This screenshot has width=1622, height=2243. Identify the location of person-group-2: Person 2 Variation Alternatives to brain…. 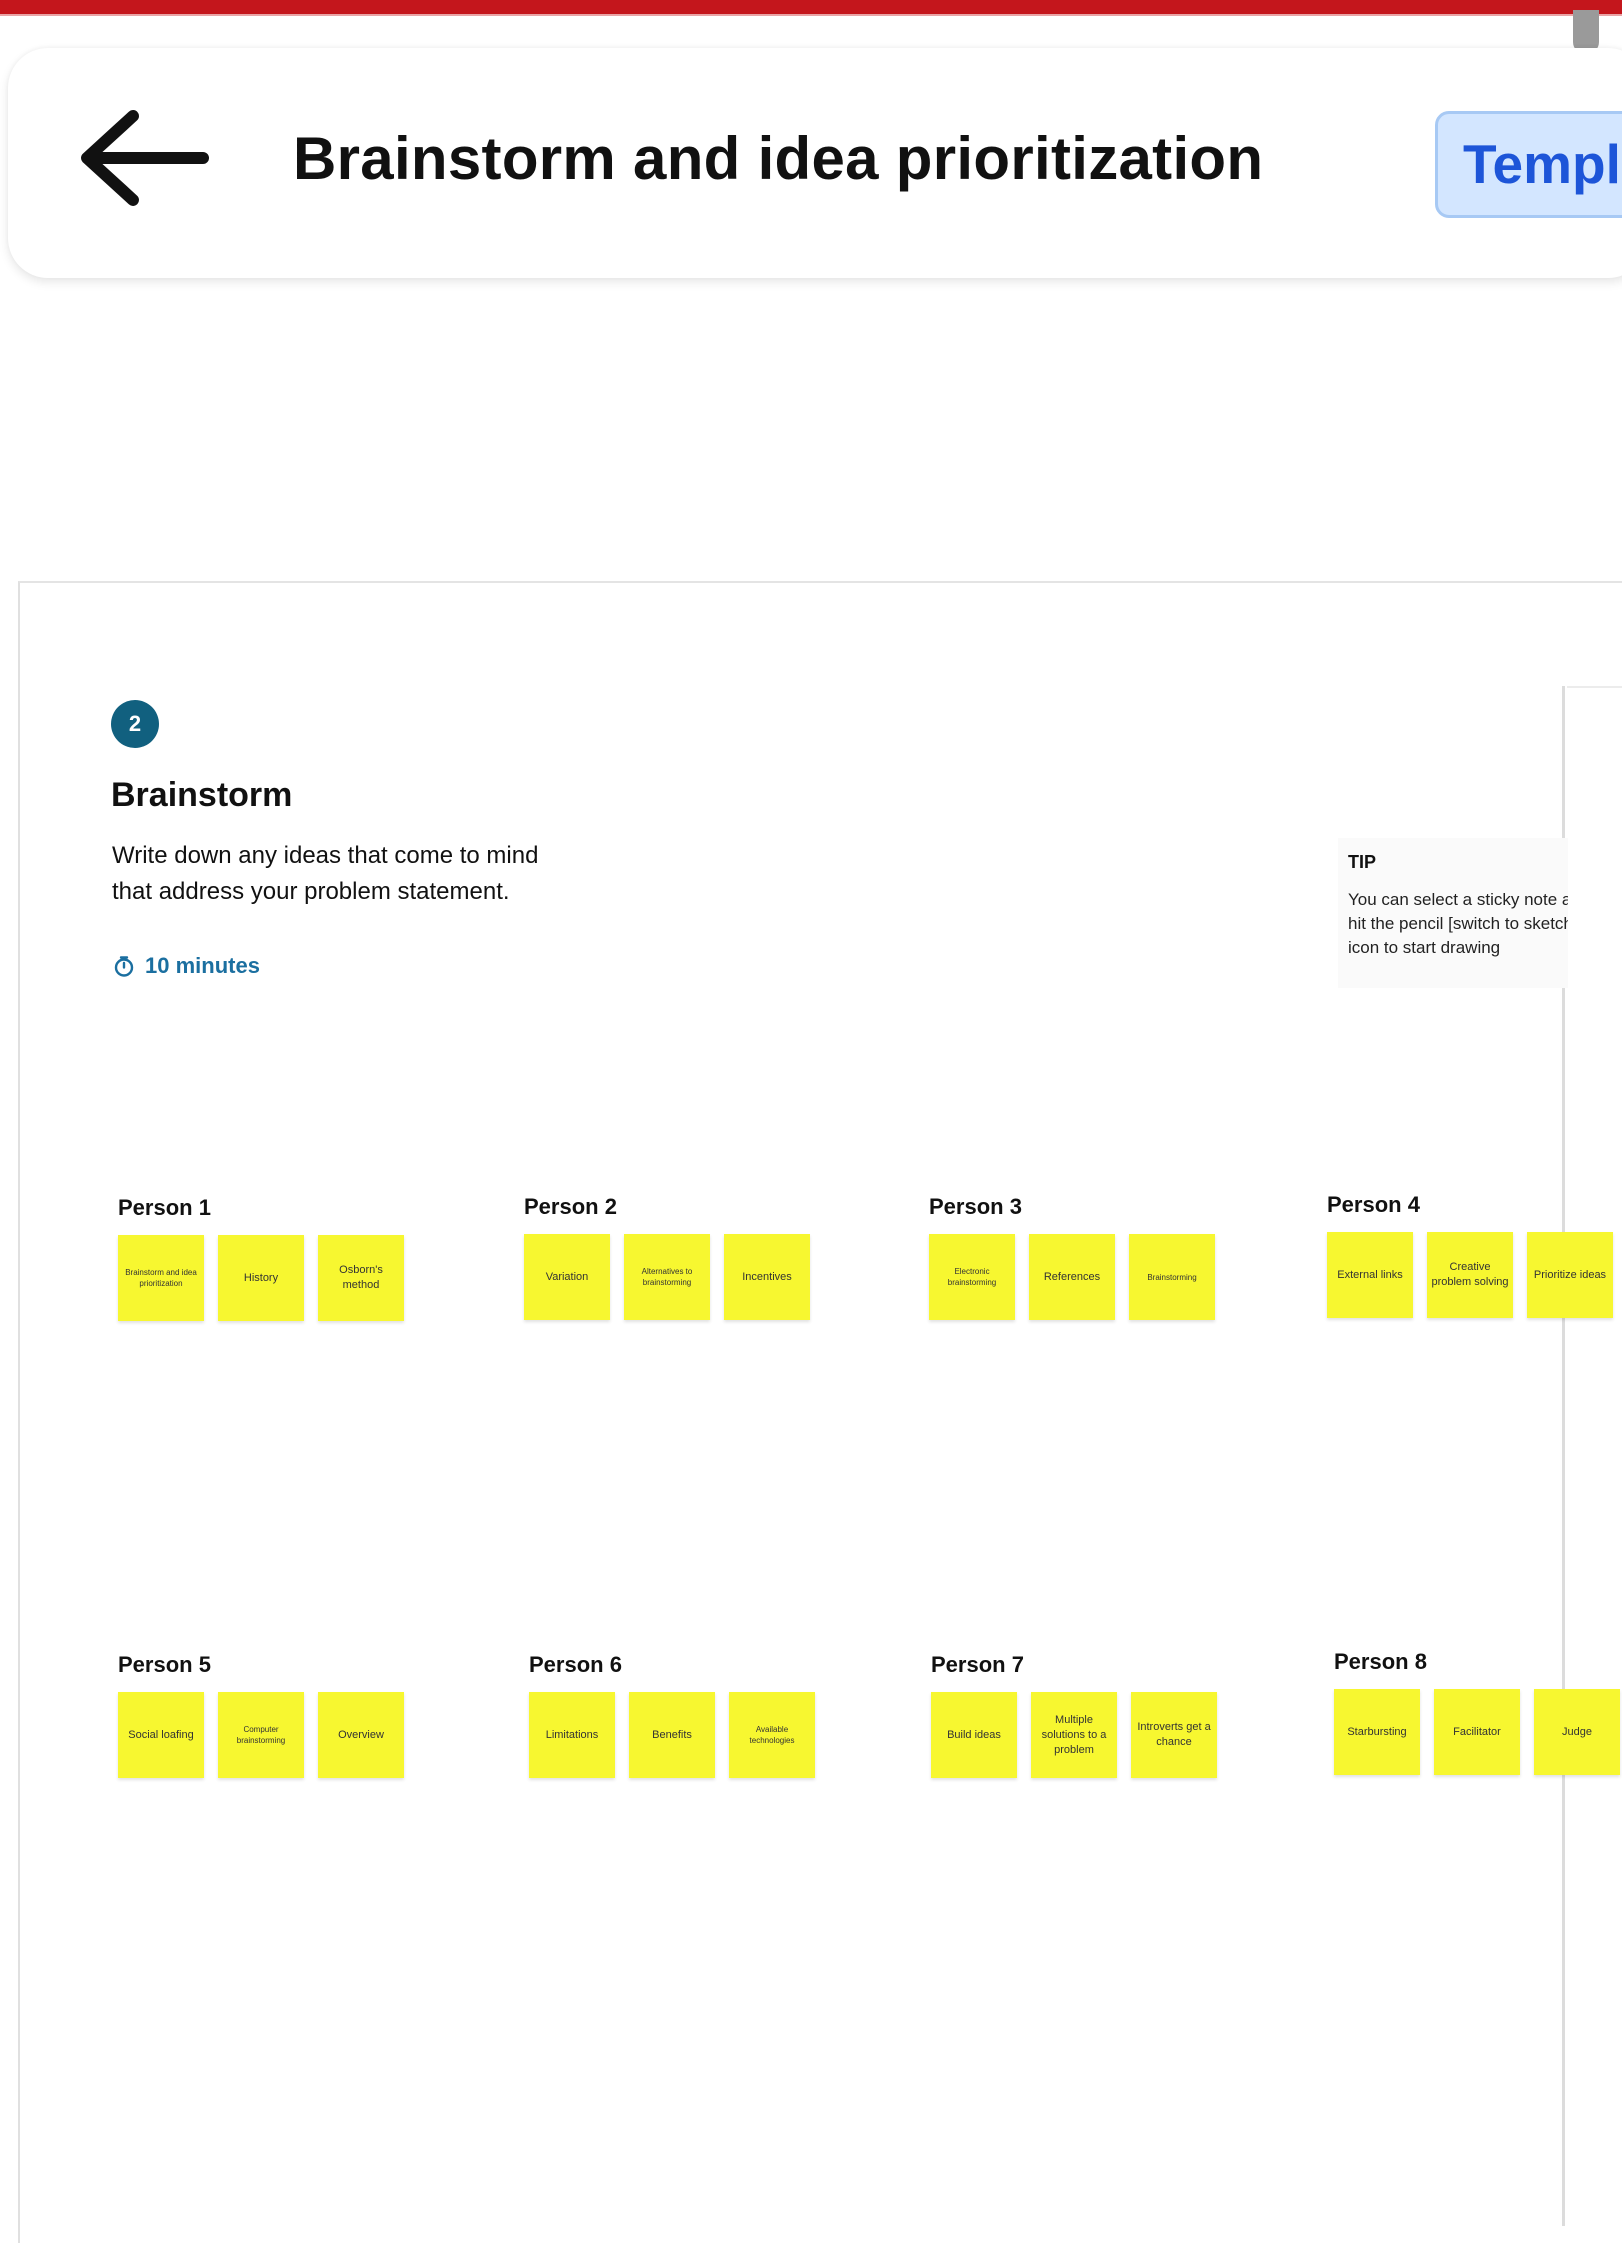
(667, 1257).